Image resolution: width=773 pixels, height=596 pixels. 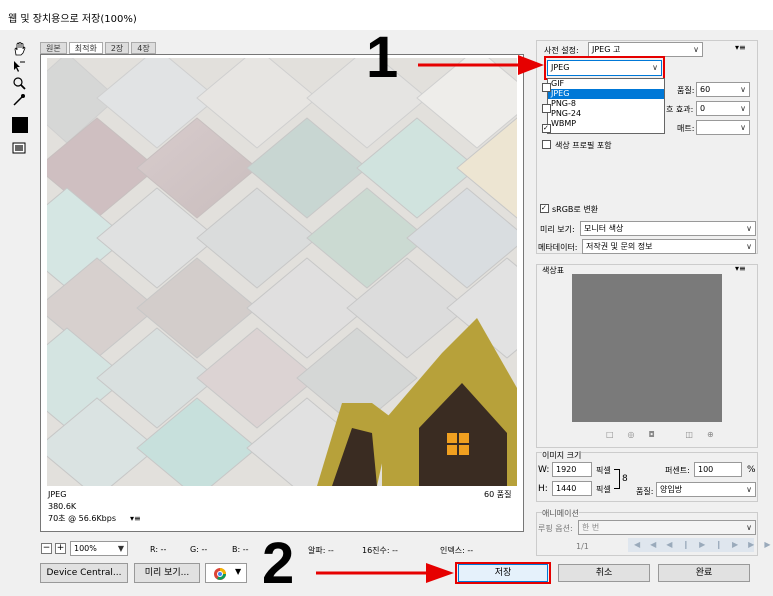 What do you see at coordinates (699, 545) in the screenshot?
I see `animation-controls: ◀◀◀❙▶❙▶▶▶` at bounding box center [699, 545].